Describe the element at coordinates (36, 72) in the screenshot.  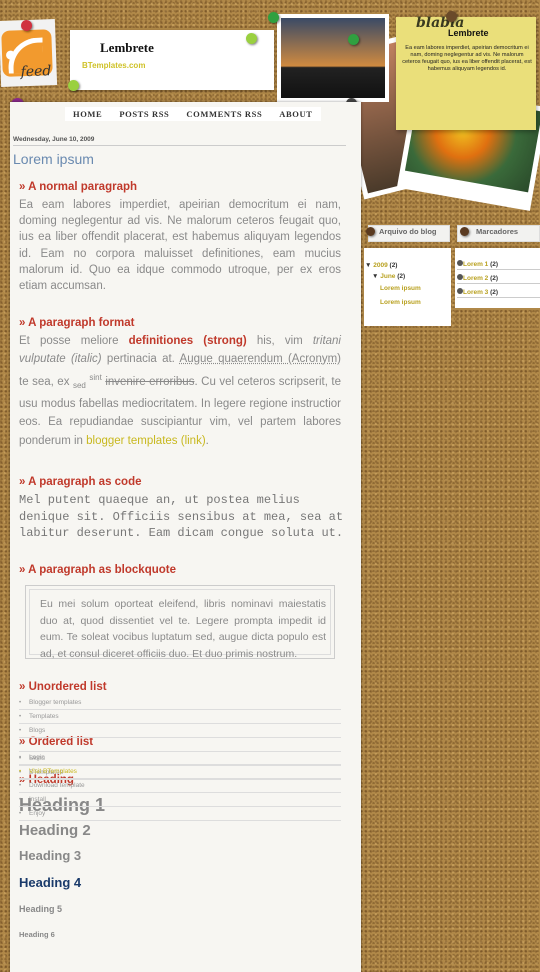
I see `feed-label: feed` at that location.